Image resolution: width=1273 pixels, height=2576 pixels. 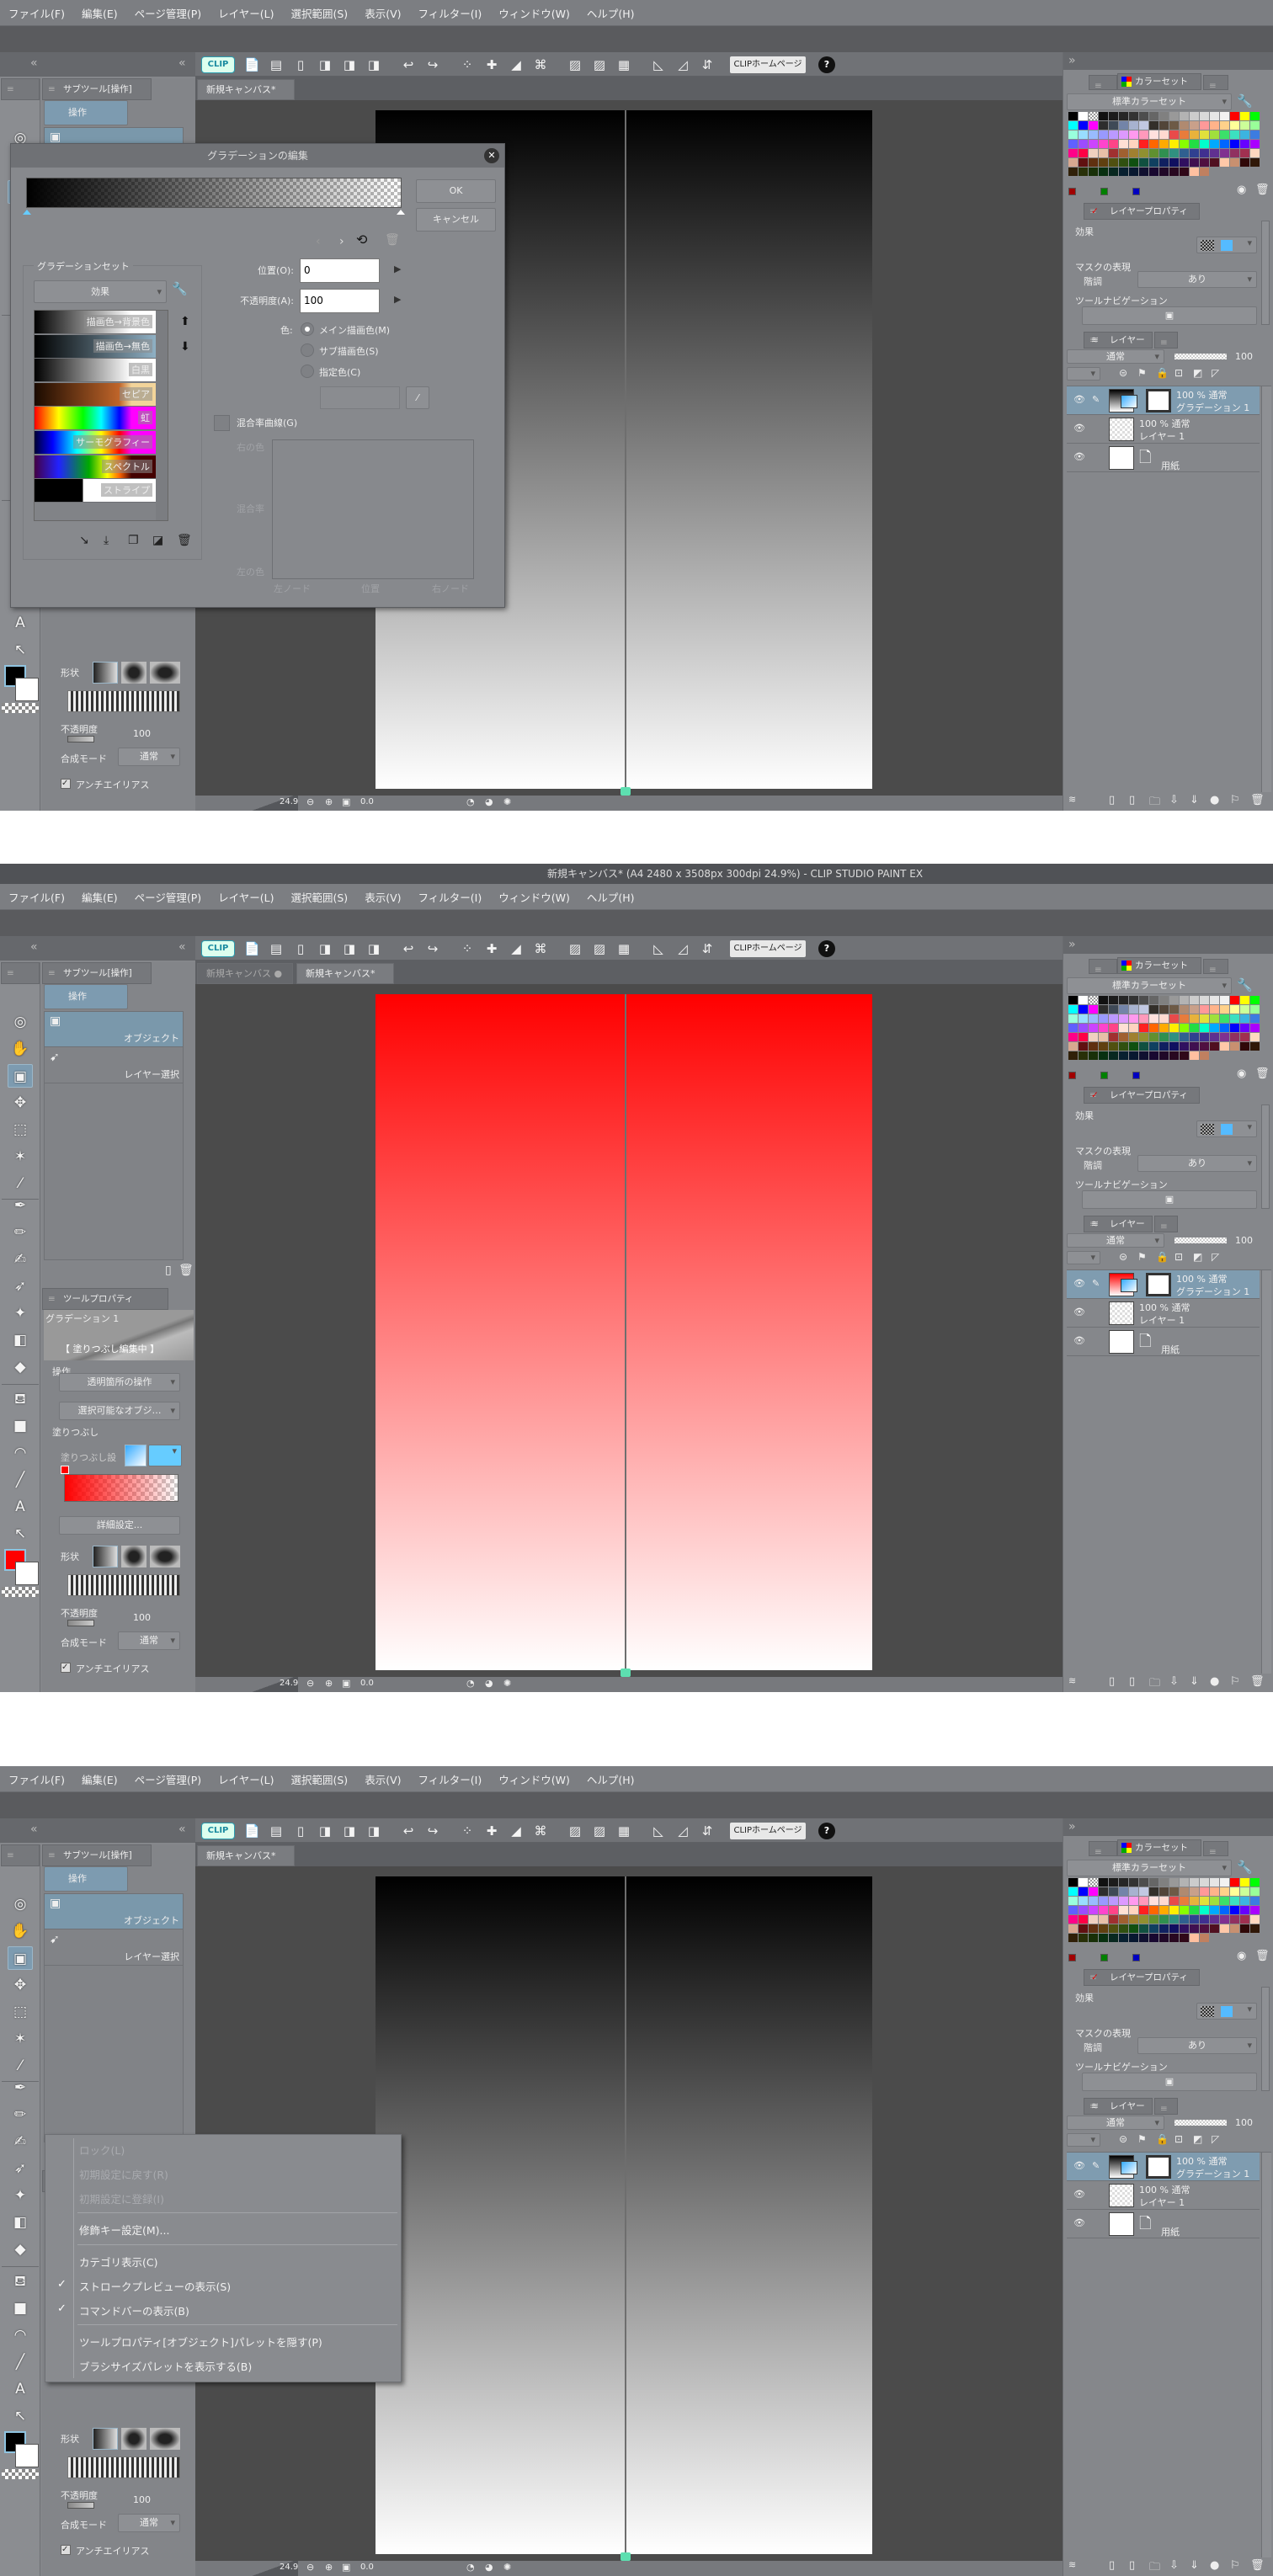 What do you see at coordinates (1235, 800) in the screenshot?
I see `apply-mask-icon: ⚐` at bounding box center [1235, 800].